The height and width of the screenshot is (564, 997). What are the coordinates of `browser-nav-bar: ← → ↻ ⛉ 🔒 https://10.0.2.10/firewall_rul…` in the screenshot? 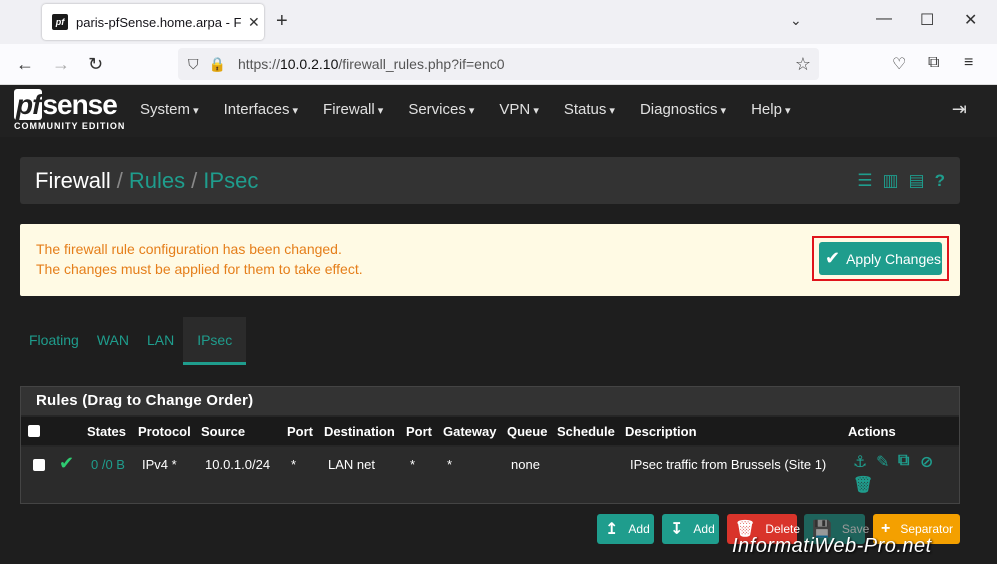 It's located at (498, 64).